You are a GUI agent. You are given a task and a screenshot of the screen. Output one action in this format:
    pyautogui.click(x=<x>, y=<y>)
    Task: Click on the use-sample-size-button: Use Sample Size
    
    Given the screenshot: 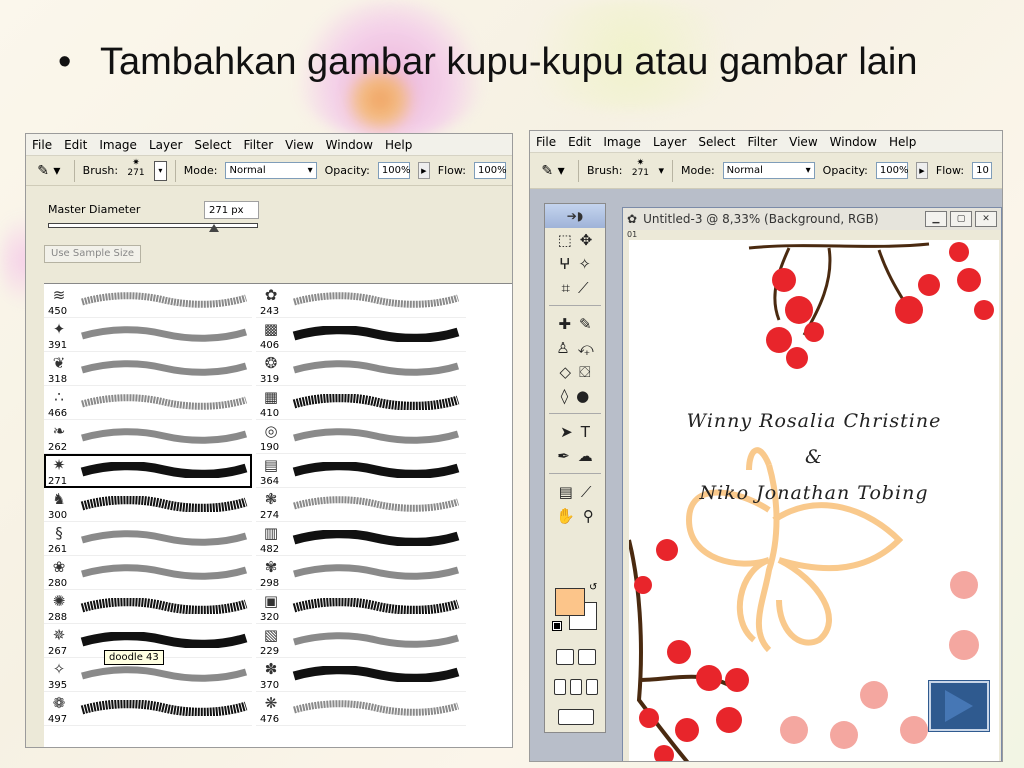 What is the action you would take?
    pyautogui.click(x=93, y=254)
    